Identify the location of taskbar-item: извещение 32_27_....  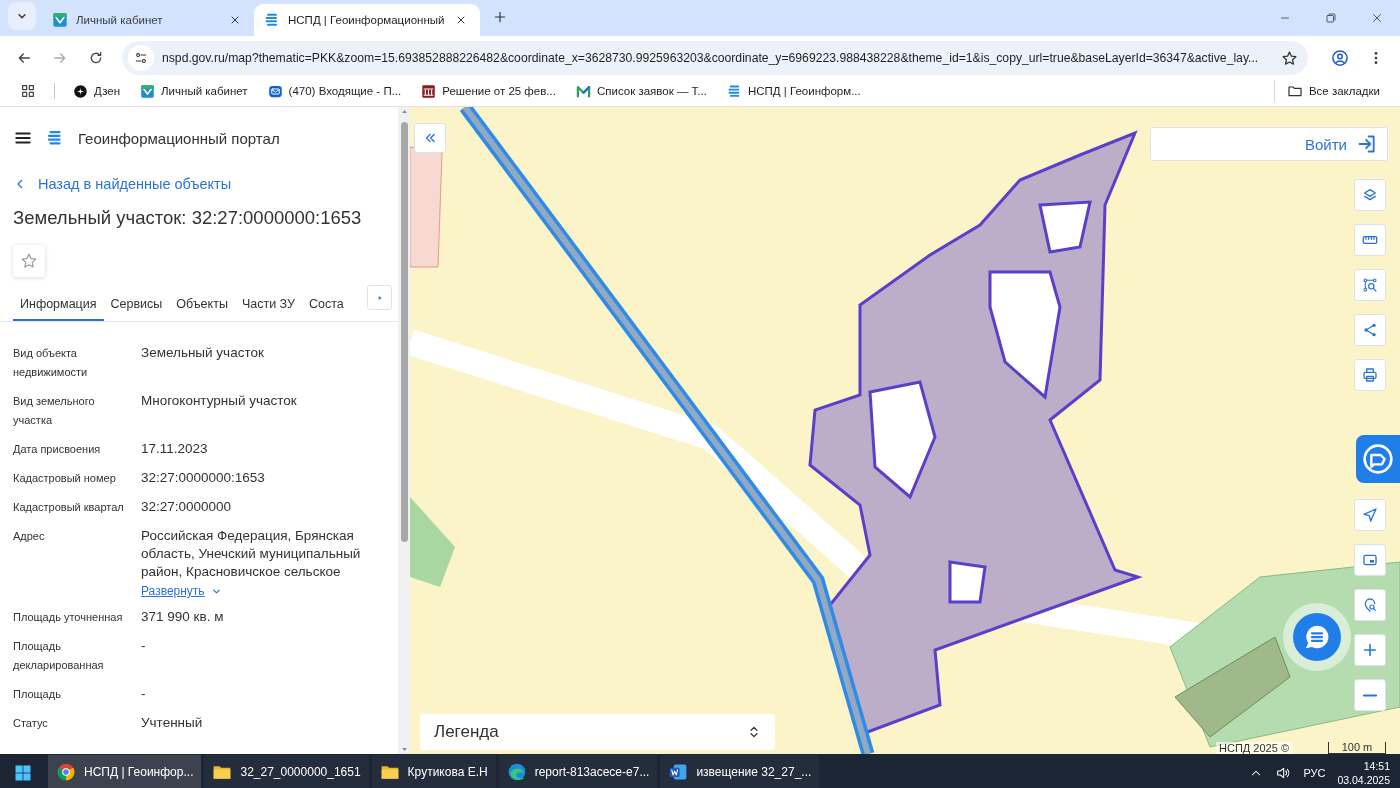
(740, 771).